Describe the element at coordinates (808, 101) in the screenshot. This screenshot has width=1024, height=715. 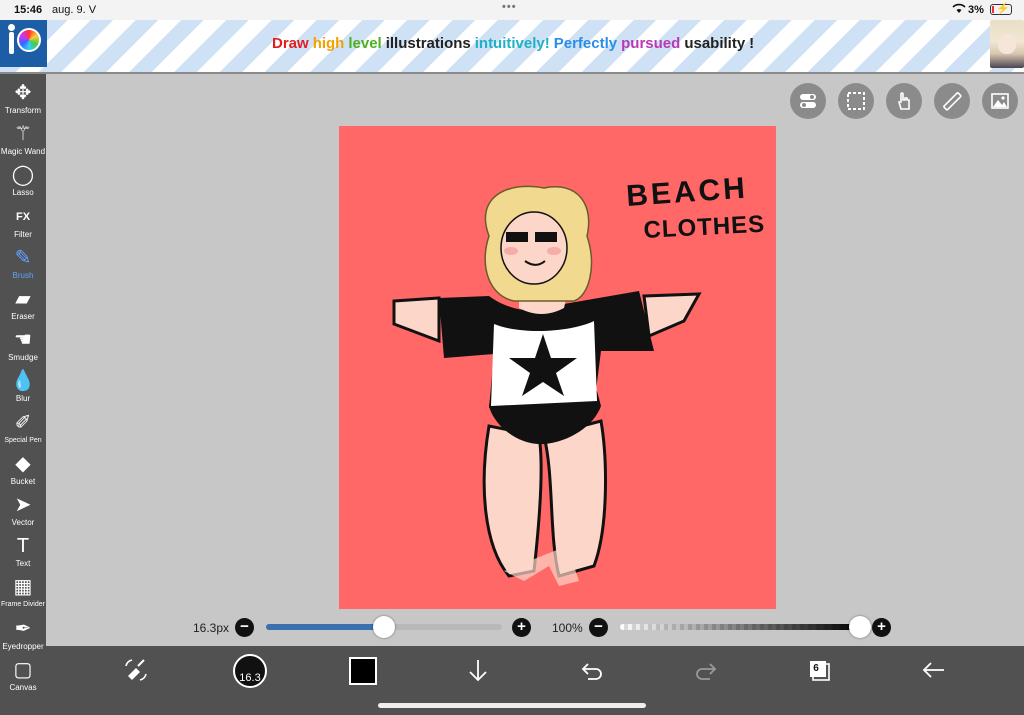
I see `toggle-settings-button` at that location.